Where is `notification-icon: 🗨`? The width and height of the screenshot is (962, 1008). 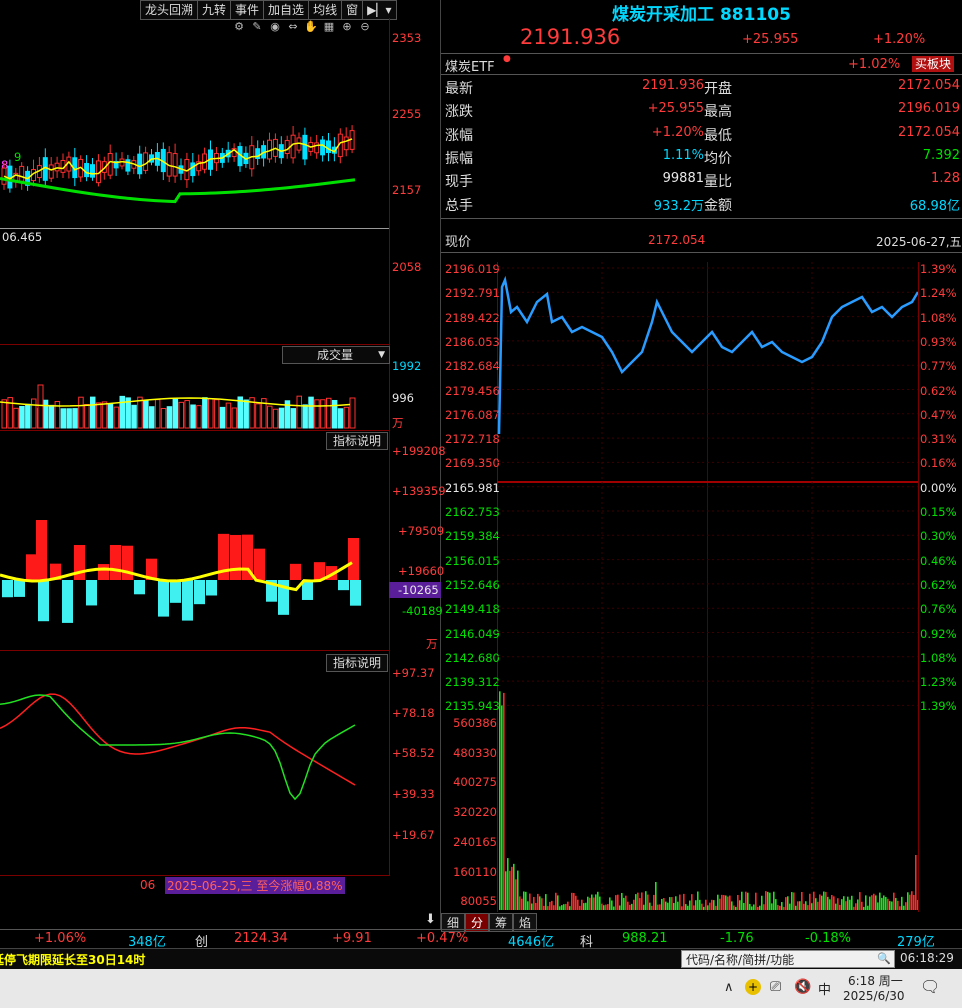
notification-icon: 🗨 is located at coordinates (930, 986).